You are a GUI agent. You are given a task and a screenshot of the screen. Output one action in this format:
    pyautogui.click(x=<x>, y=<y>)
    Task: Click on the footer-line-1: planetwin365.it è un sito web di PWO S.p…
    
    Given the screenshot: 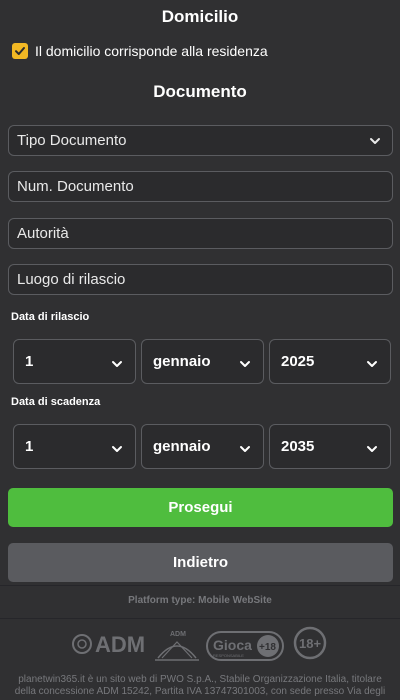 What is the action you would take?
    pyautogui.click(x=200, y=679)
    